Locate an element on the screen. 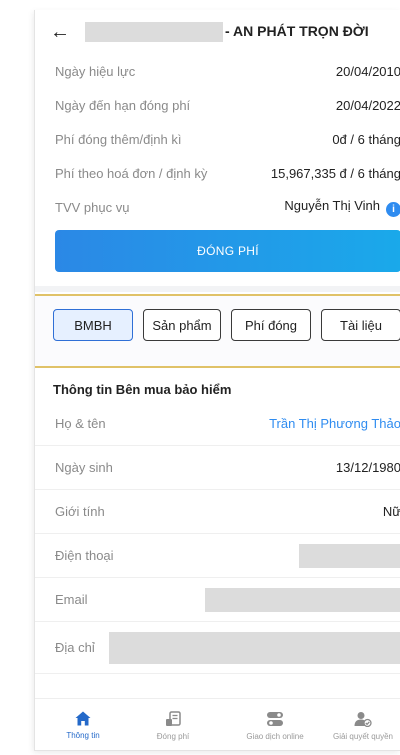 The height and width of the screenshot is (755, 400). policy-row-value: 20/04/2022 is located at coordinates (367, 105).